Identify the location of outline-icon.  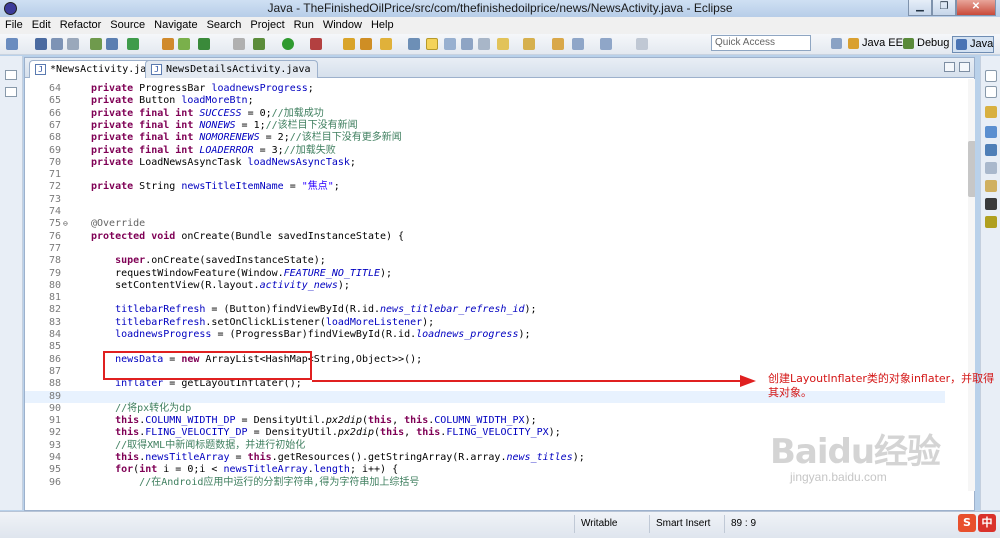
(991, 112).